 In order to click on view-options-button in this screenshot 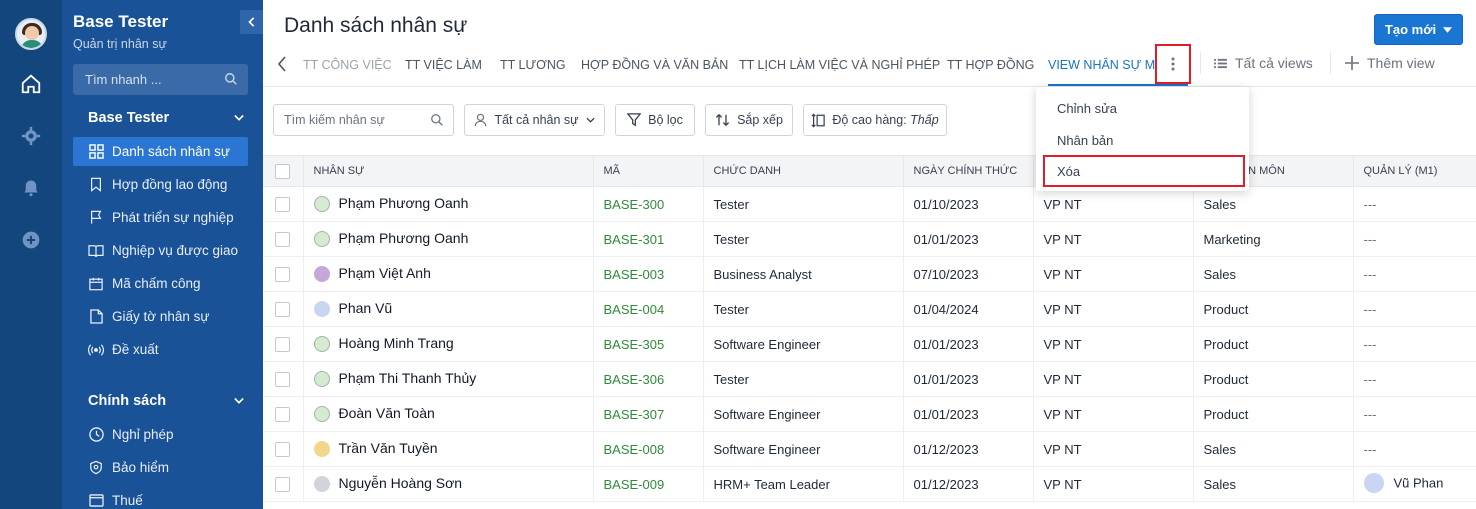, I will do `click(1173, 64)`.